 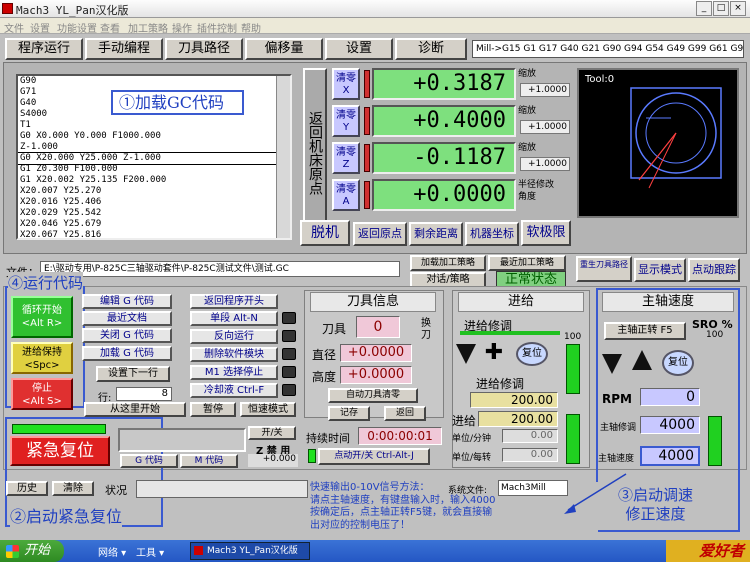 What do you see at coordinates (42, 317) in the screenshot?
I see `cycle-start-button: 循环开始 <Alt R>` at bounding box center [42, 317].